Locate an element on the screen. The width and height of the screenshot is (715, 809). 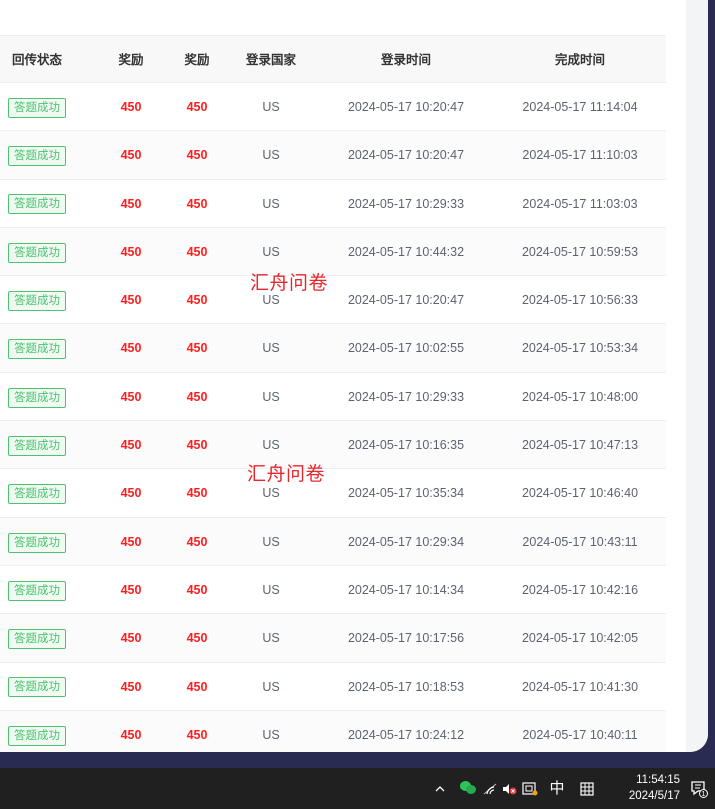
ime-language-indicator: 中 is located at coordinates (557, 788).